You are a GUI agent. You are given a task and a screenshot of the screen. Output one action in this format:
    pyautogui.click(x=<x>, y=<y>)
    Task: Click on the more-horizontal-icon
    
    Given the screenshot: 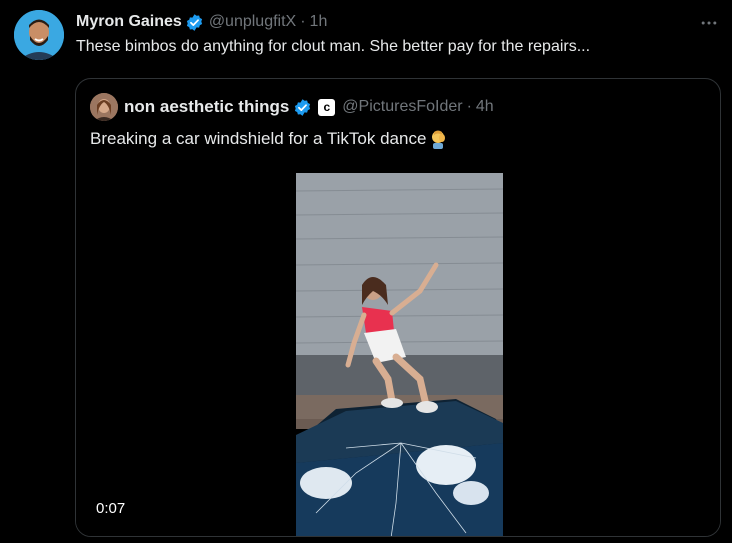 What is the action you would take?
    pyautogui.click(x=709, y=23)
    